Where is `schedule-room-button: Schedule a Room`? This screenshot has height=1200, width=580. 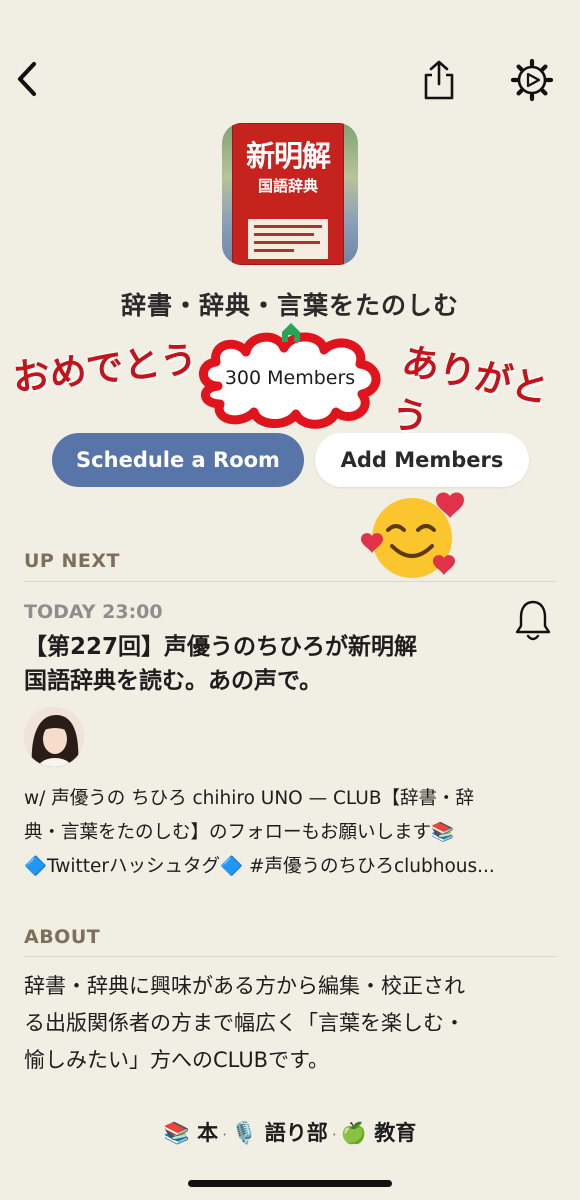 schedule-room-button: Schedule a Room is located at coordinates (178, 460).